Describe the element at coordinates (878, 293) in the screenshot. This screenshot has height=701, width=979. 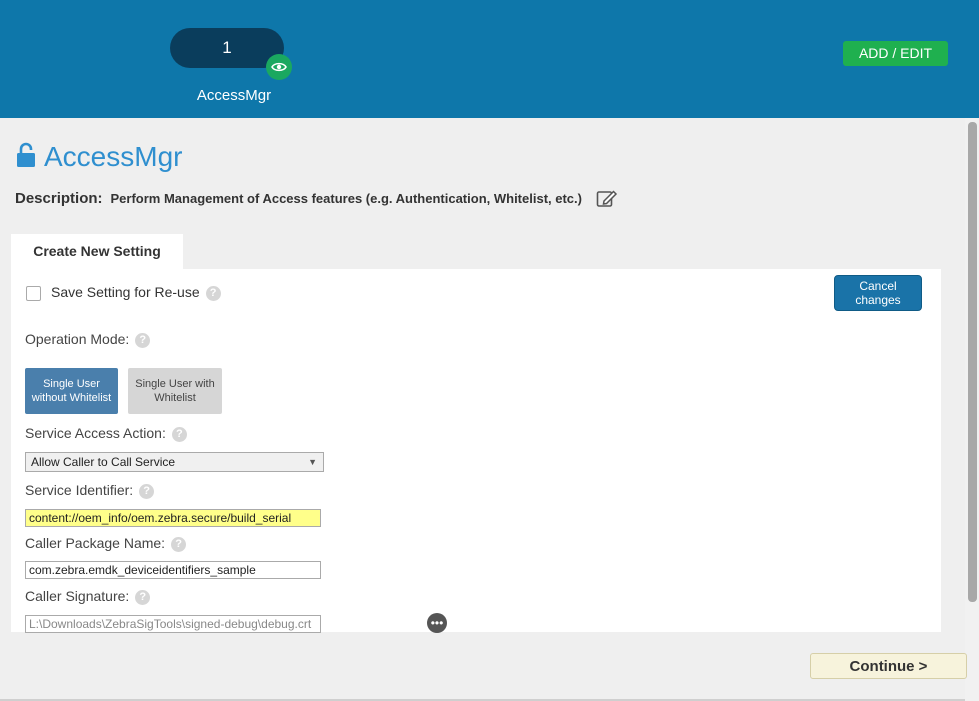
I see `cancel-changes-button: Cancel changes` at that location.